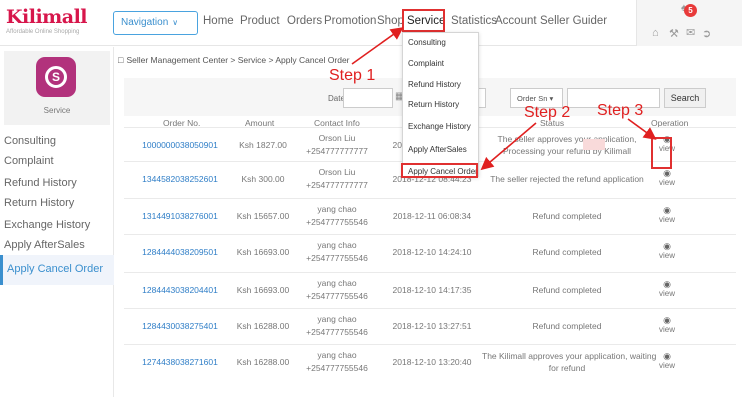  I want to click on home-icon: ⌂, so click(655, 33).